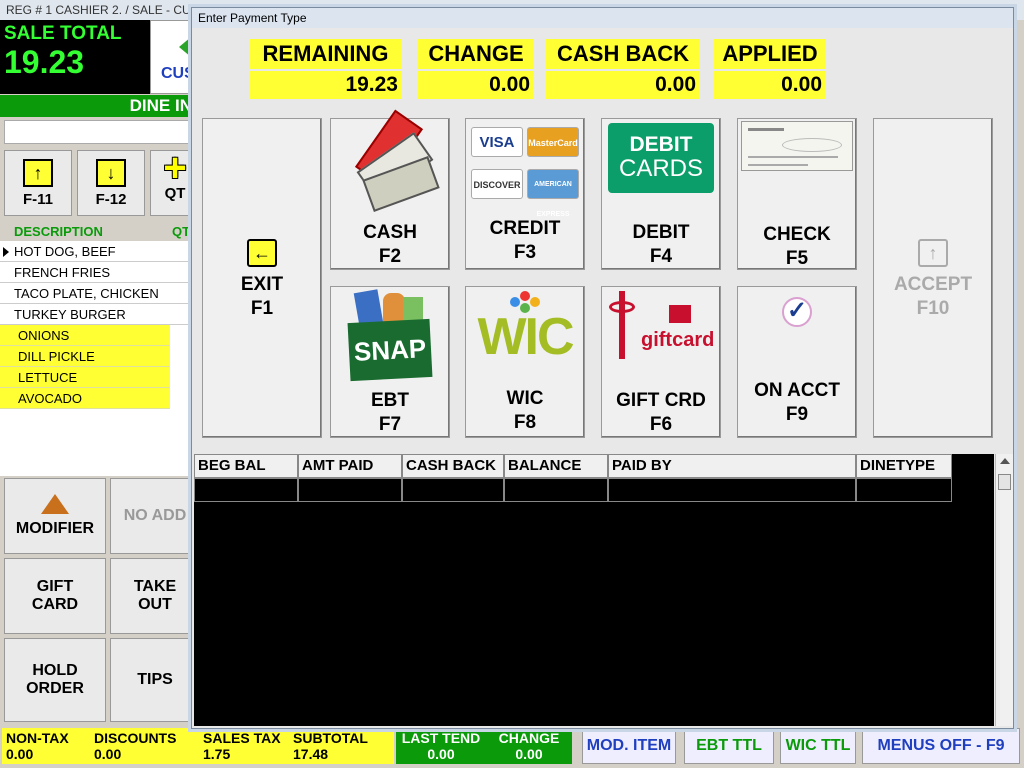 The height and width of the screenshot is (768, 1024). I want to click on tips-button: TIPS, so click(155, 680).